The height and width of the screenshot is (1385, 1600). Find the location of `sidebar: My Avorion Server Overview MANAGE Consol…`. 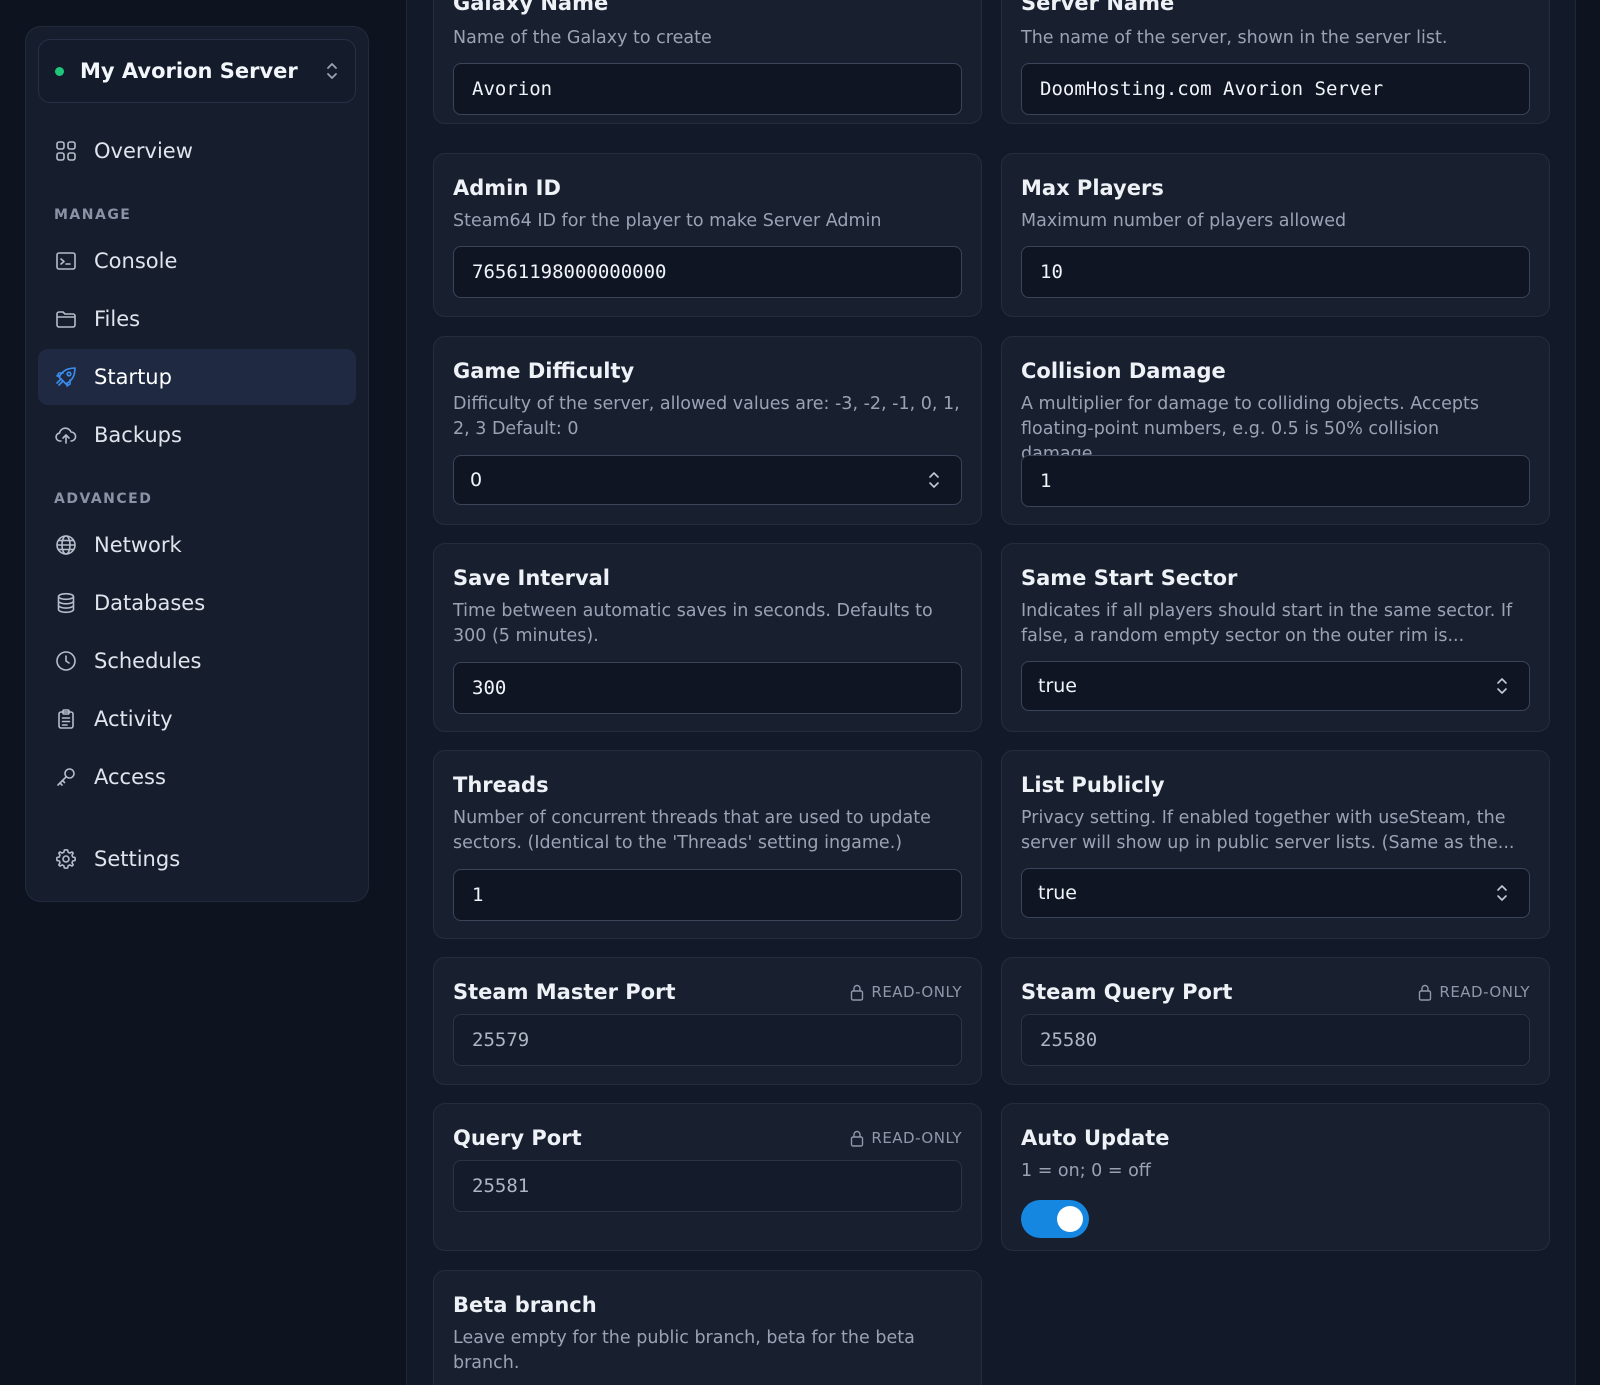

sidebar: My Avorion Server Overview MANAGE Consol… is located at coordinates (197, 464).